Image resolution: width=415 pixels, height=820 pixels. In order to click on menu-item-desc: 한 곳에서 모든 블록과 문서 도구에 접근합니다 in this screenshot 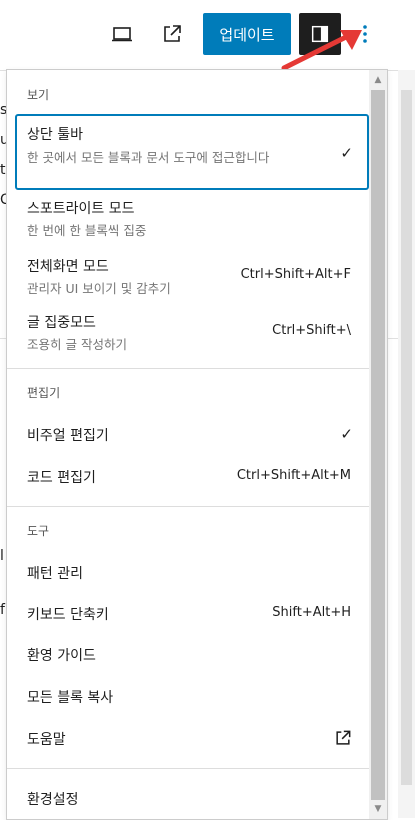, I will do `click(148, 157)`.